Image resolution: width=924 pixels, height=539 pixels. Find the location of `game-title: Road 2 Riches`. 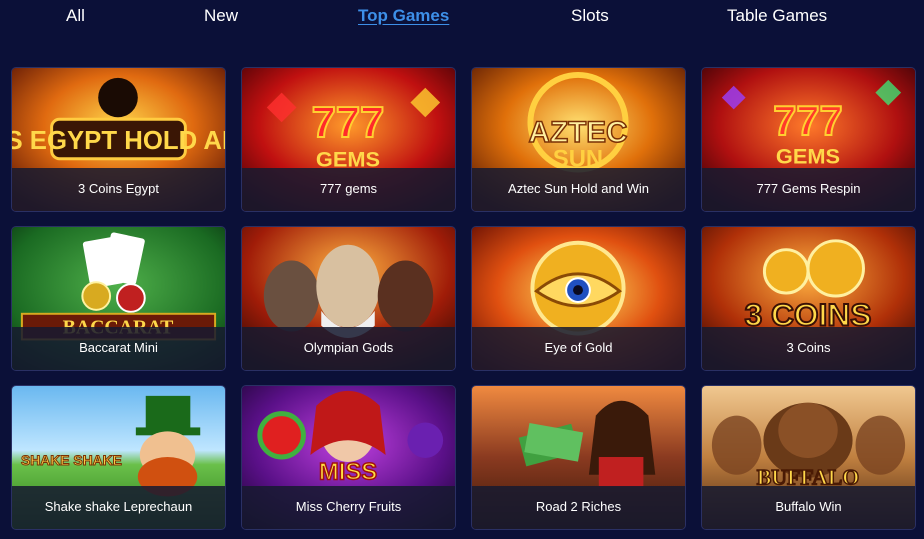

game-title: Road 2 Riches is located at coordinates (578, 507).